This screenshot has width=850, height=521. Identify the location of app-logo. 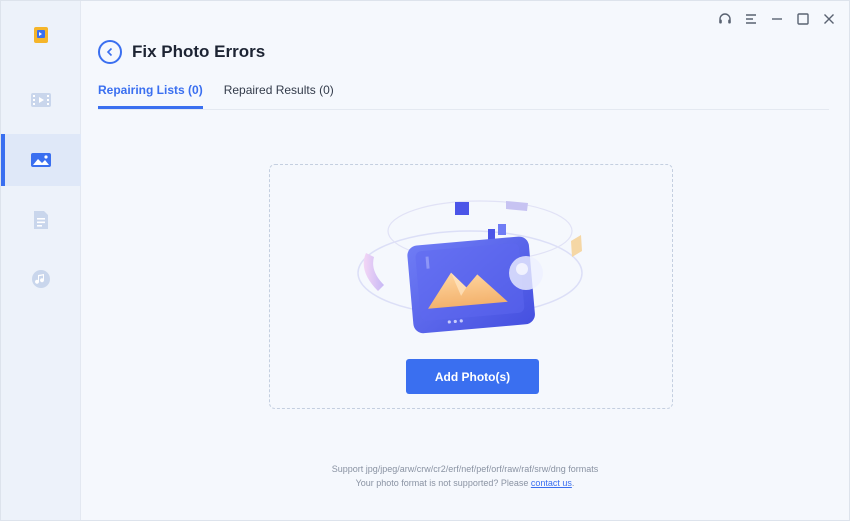
(41, 35).